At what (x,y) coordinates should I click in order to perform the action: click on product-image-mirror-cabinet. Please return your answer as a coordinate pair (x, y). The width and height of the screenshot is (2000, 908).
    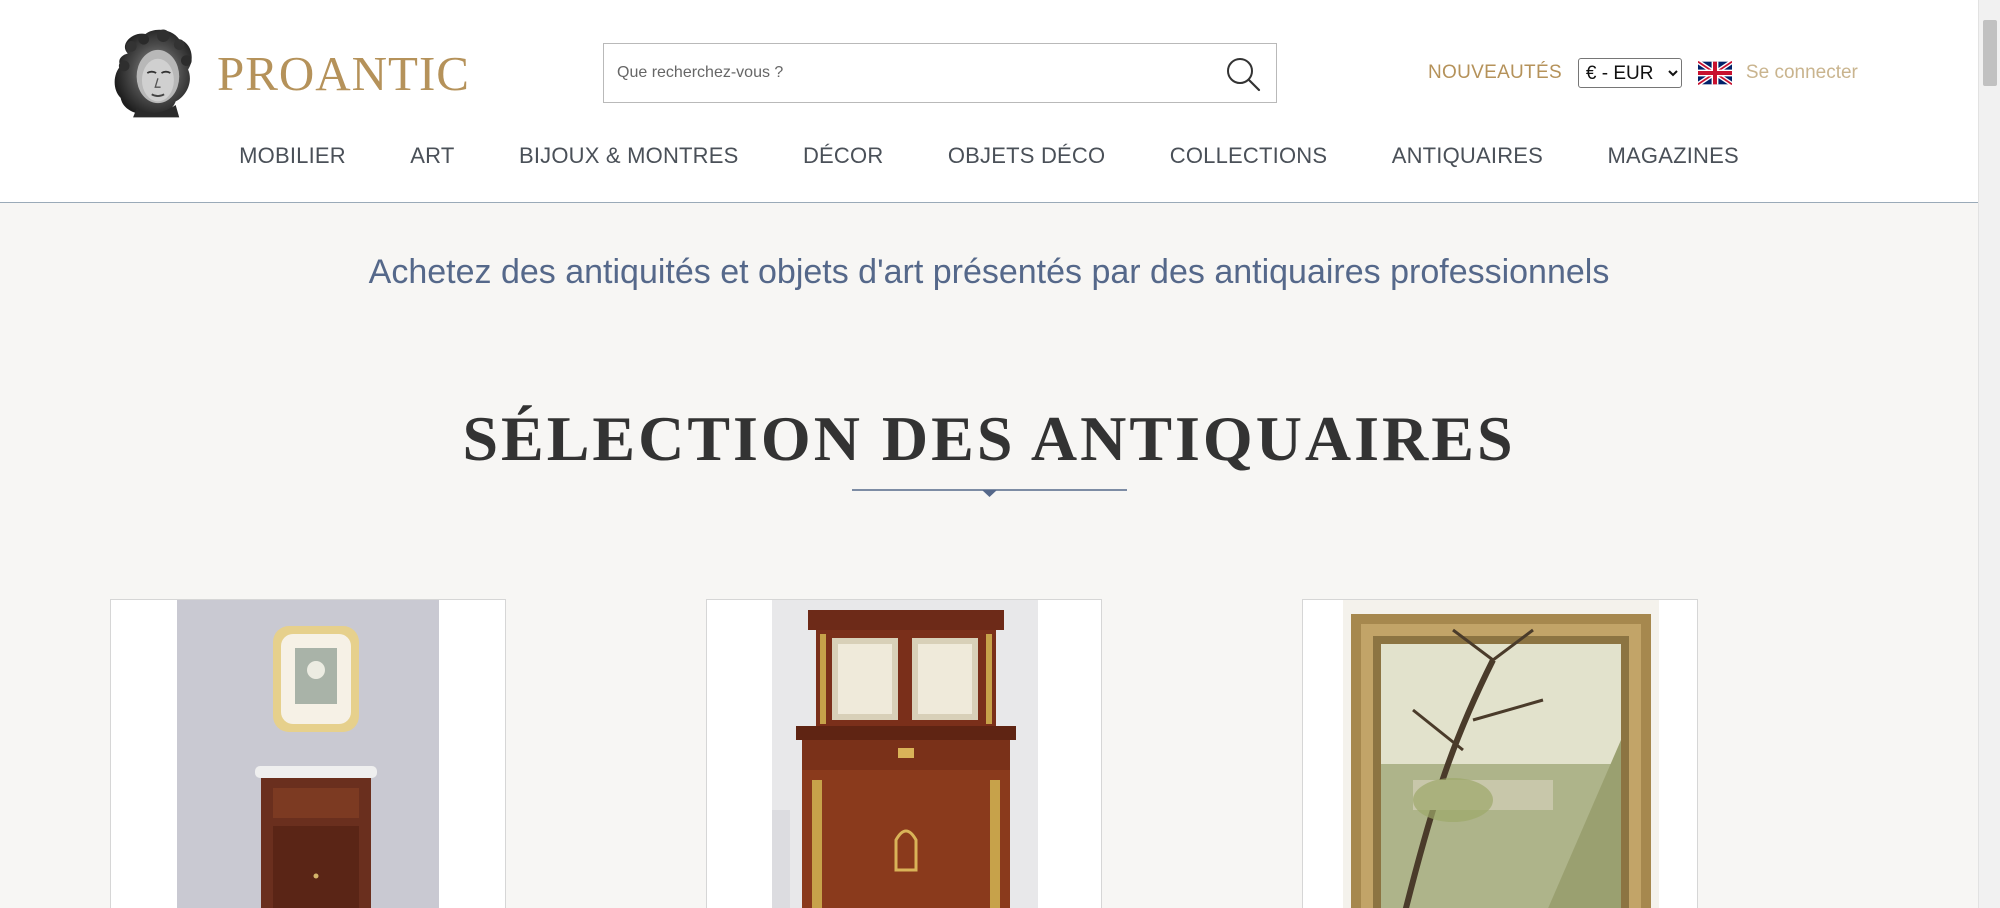
    Looking at the image, I should click on (308, 754).